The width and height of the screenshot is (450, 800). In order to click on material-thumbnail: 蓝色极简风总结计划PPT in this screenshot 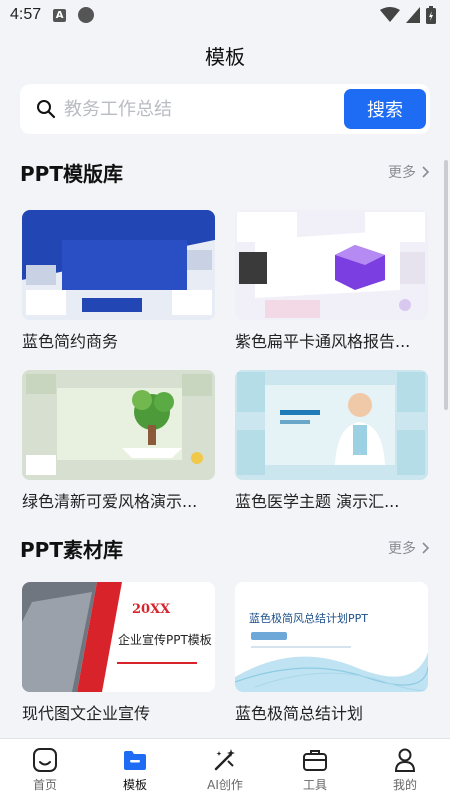, I will do `click(331, 637)`.